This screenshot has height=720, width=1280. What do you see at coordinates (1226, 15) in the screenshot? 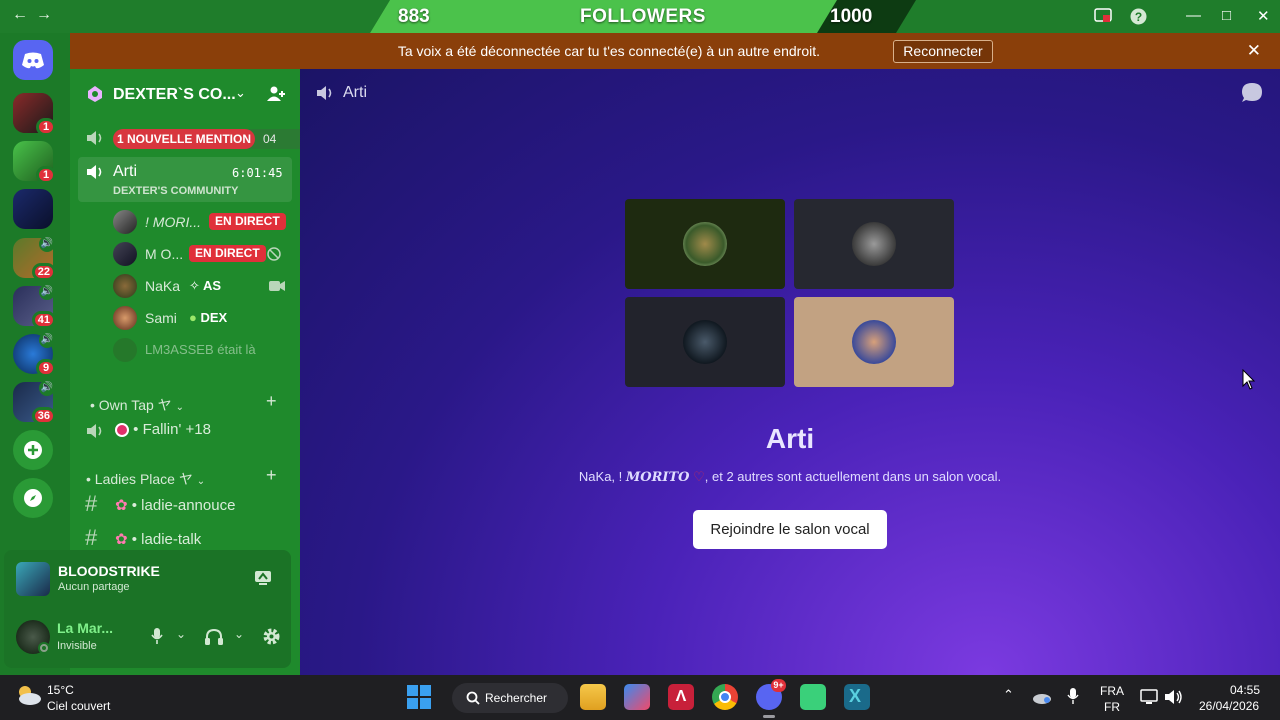
I see `maximize-button: □` at bounding box center [1226, 15].